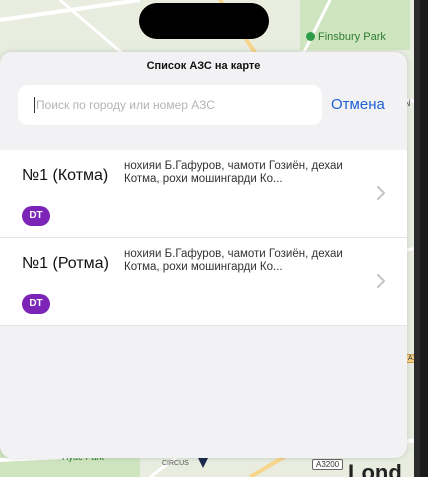  What do you see at coordinates (204, 21) in the screenshot?
I see `dynamic-island` at bounding box center [204, 21].